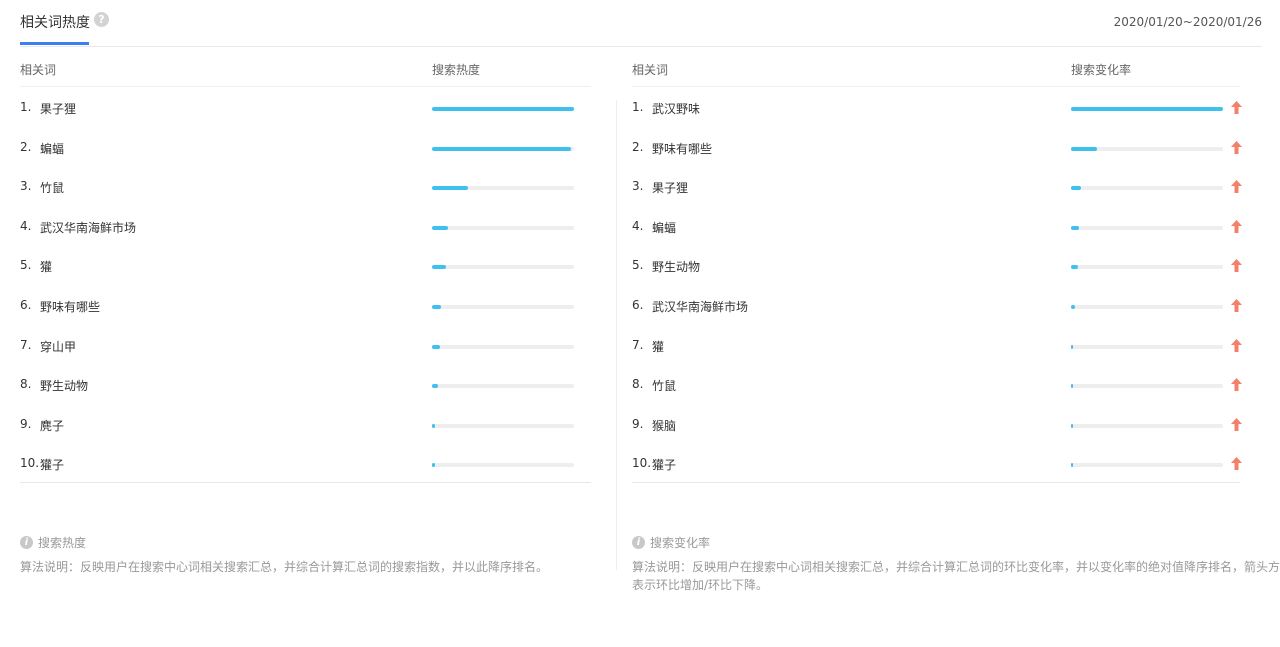 The height and width of the screenshot is (647, 1280). I want to click on table-row: 4. 武汉华南海鲜市场, so click(305, 227).